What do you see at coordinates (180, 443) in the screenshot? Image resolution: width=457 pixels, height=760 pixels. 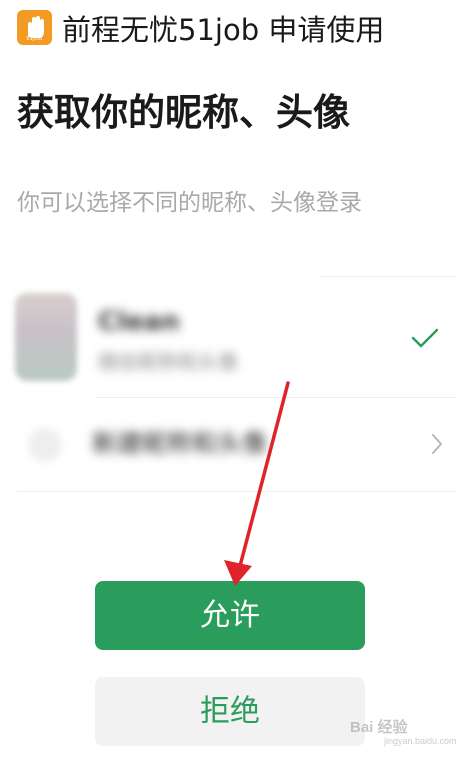 I see `new-profile-label: 新建昵称和头像` at bounding box center [180, 443].